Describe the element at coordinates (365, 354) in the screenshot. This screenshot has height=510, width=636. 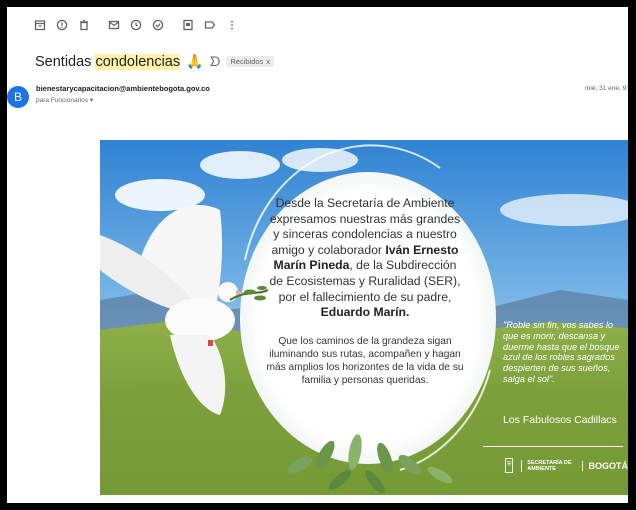
I see `sub-line-2: iluminando sus rutas, acompañen y hagan` at that location.